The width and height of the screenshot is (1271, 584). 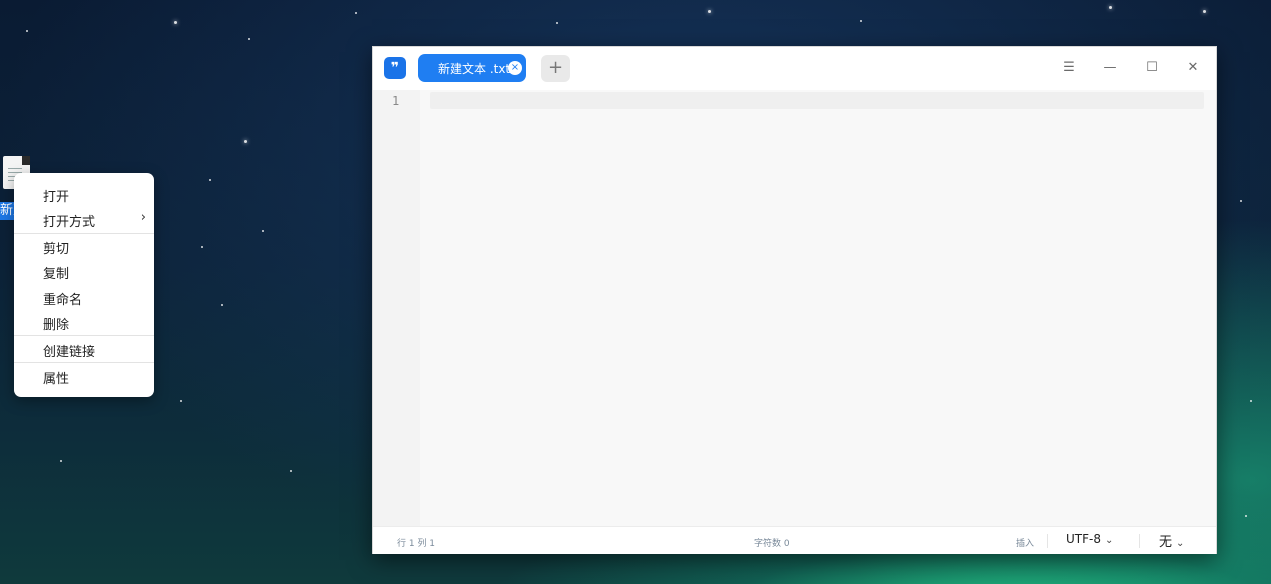 I want to click on menu-item-properties: 属性, so click(x=84, y=376).